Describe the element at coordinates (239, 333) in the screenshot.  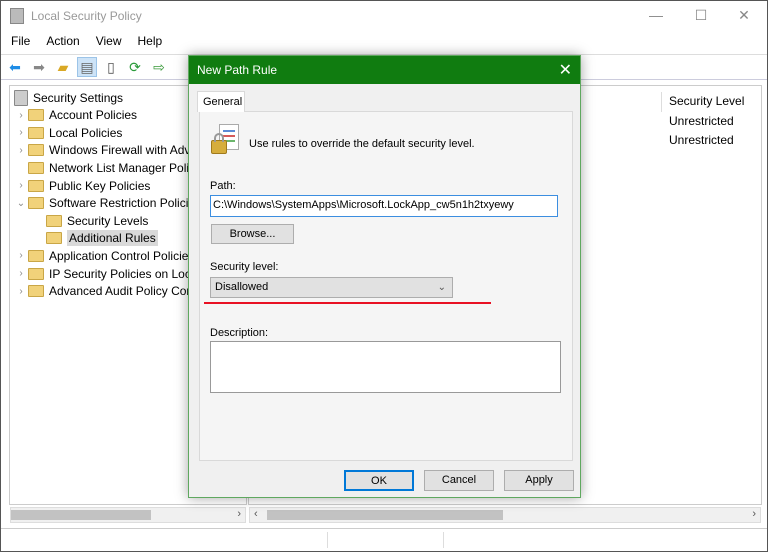
I see `description-label: Description:` at that location.